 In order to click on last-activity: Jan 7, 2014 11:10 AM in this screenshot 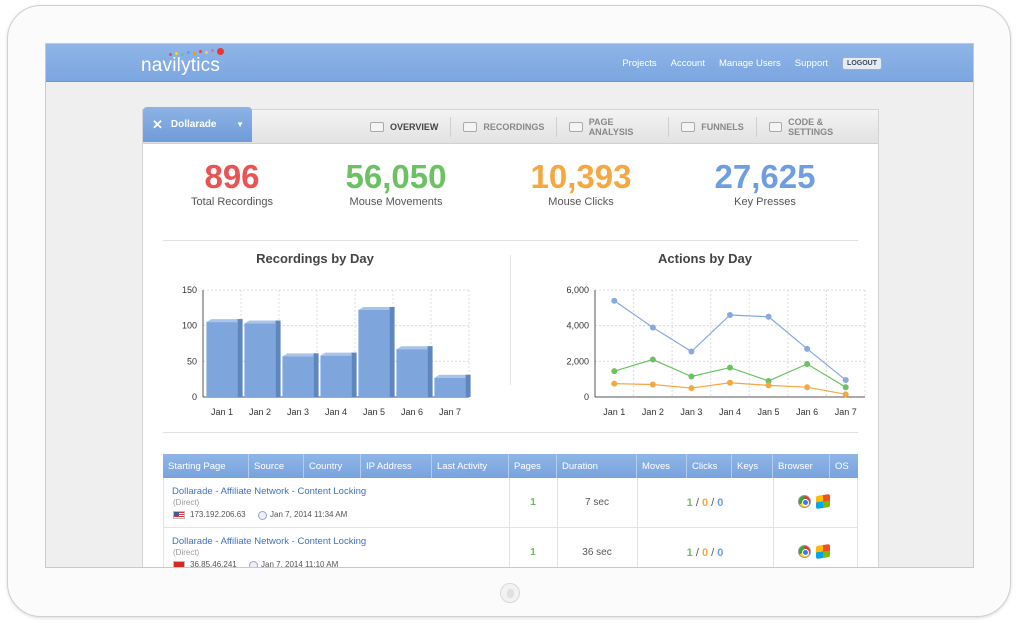, I will do `click(300, 564)`.